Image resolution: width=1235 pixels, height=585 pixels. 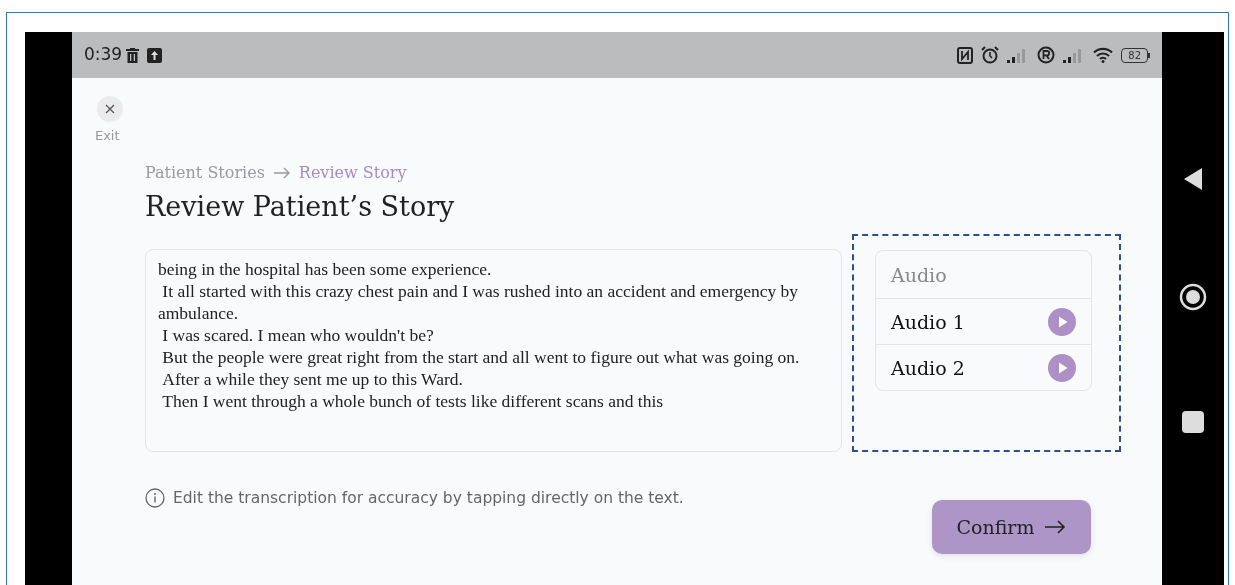 I want to click on home-icon, so click(x=1193, y=297).